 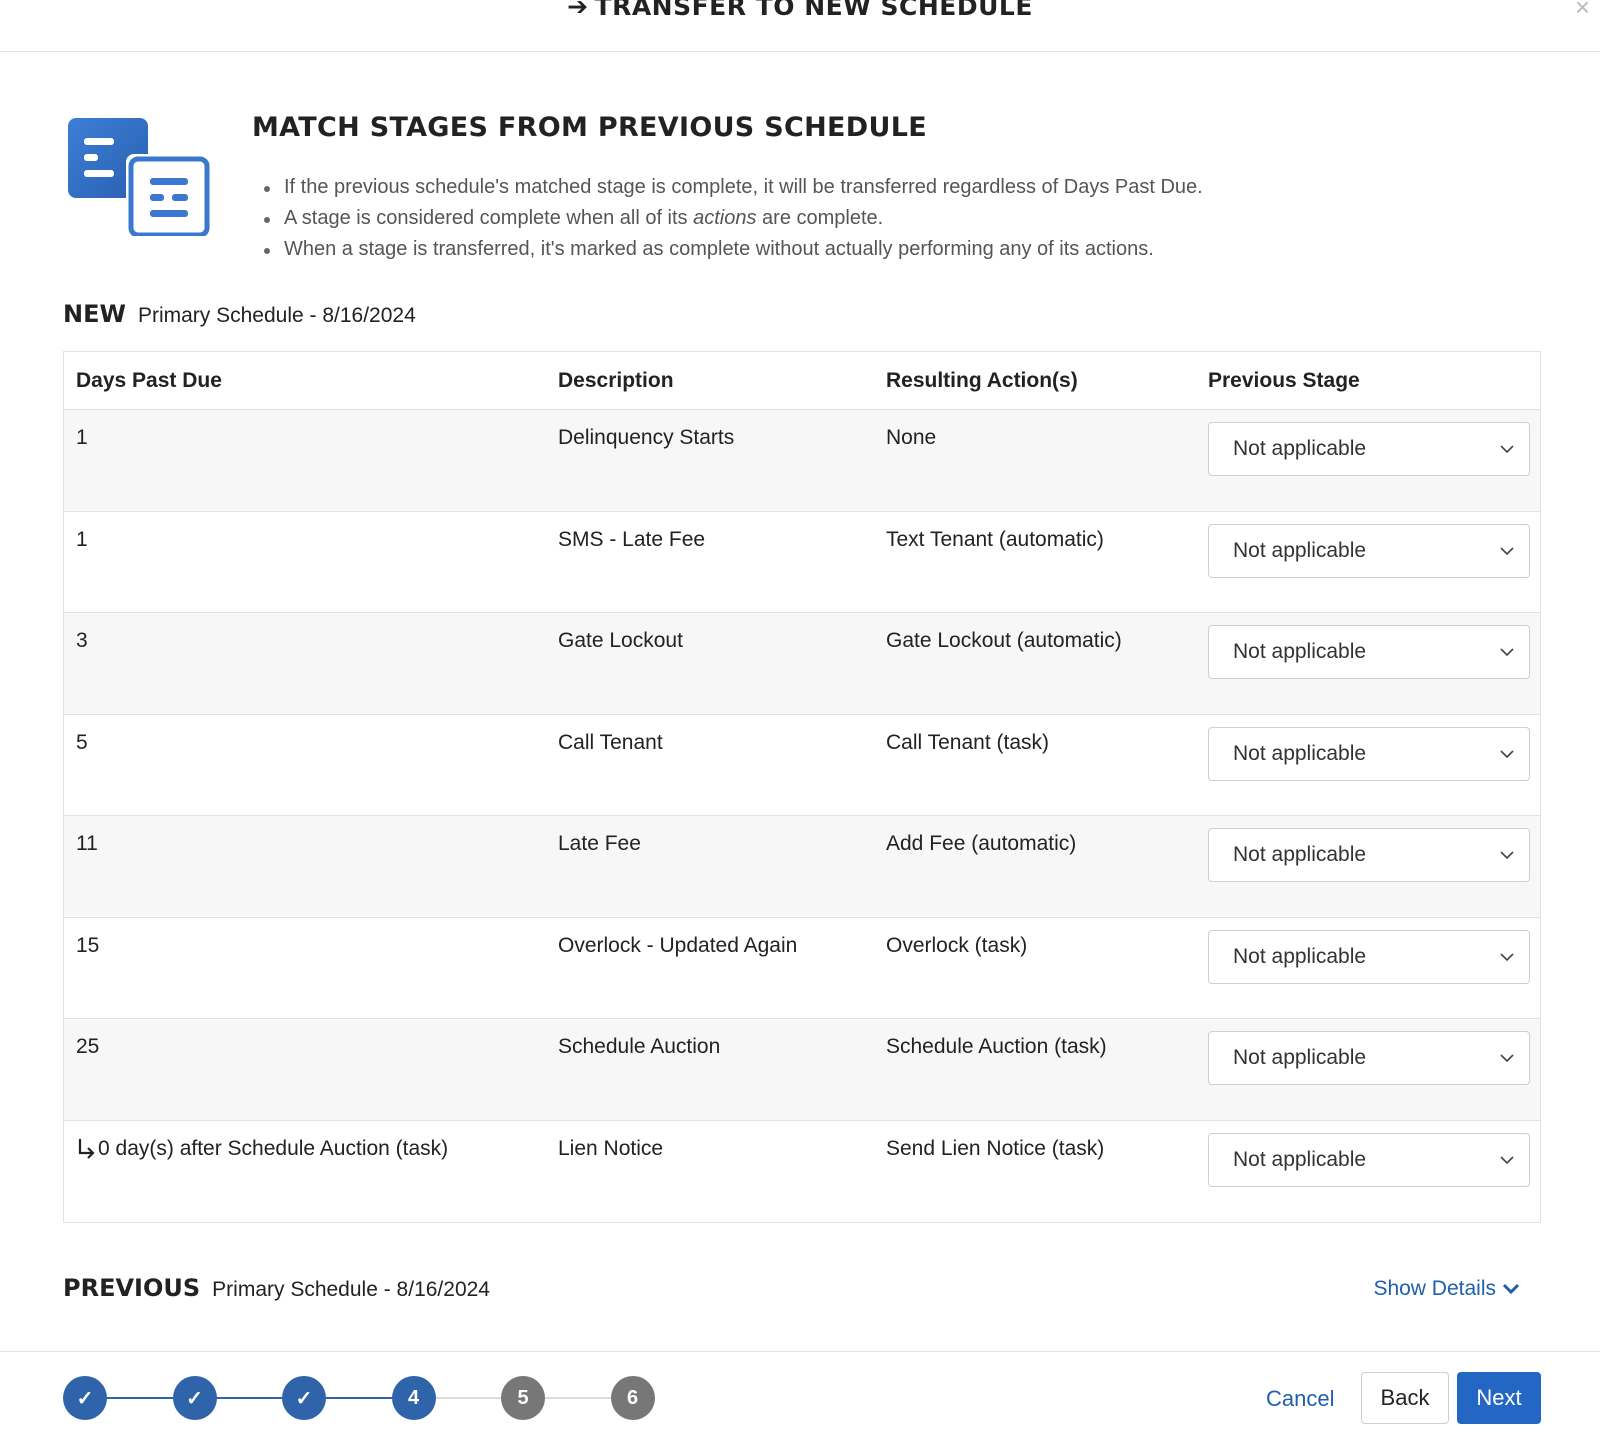 I want to click on header-resulting-actions: Resulting Action(s), so click(x=982, y=380).